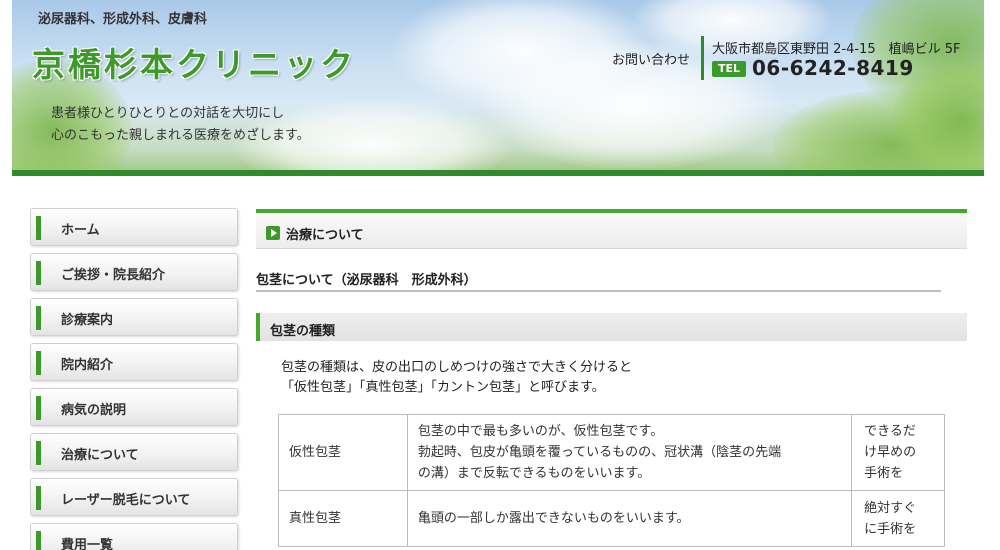  Describe the element at coordinates (890, 452) in the screenshot. I see `recommendation-line: け早めの` at that location.